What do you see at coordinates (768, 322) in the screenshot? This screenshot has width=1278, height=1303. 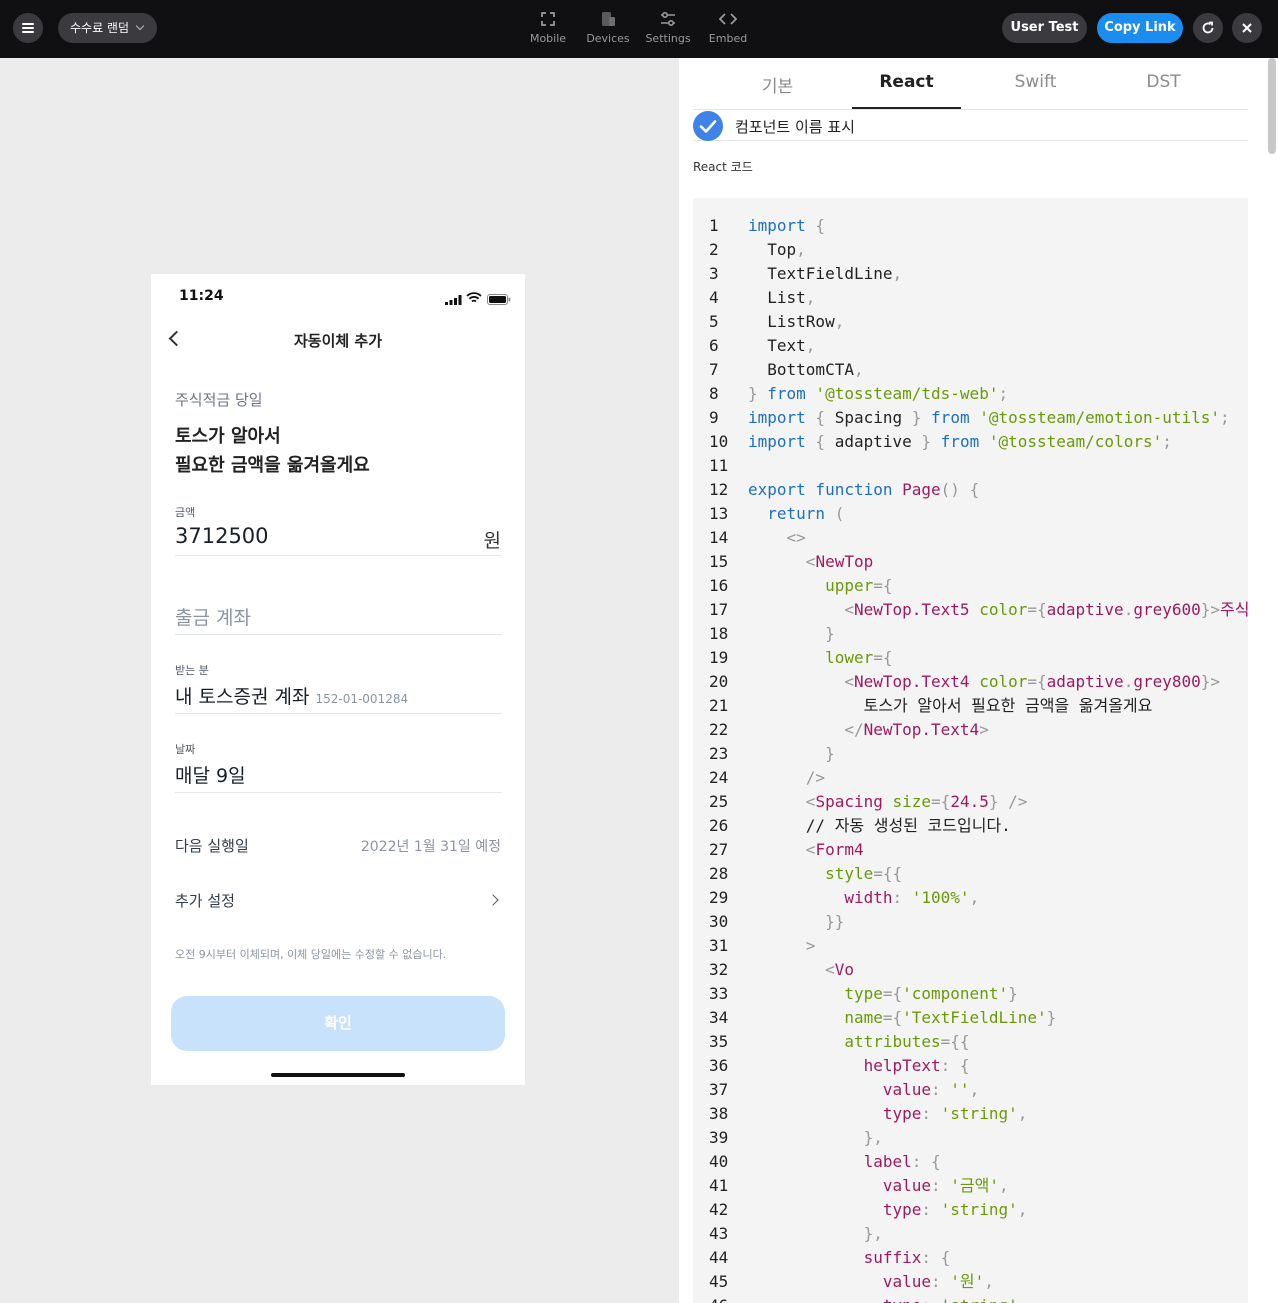 I see `code-line: 5 ListRow,` at bounding box center [768, 322].